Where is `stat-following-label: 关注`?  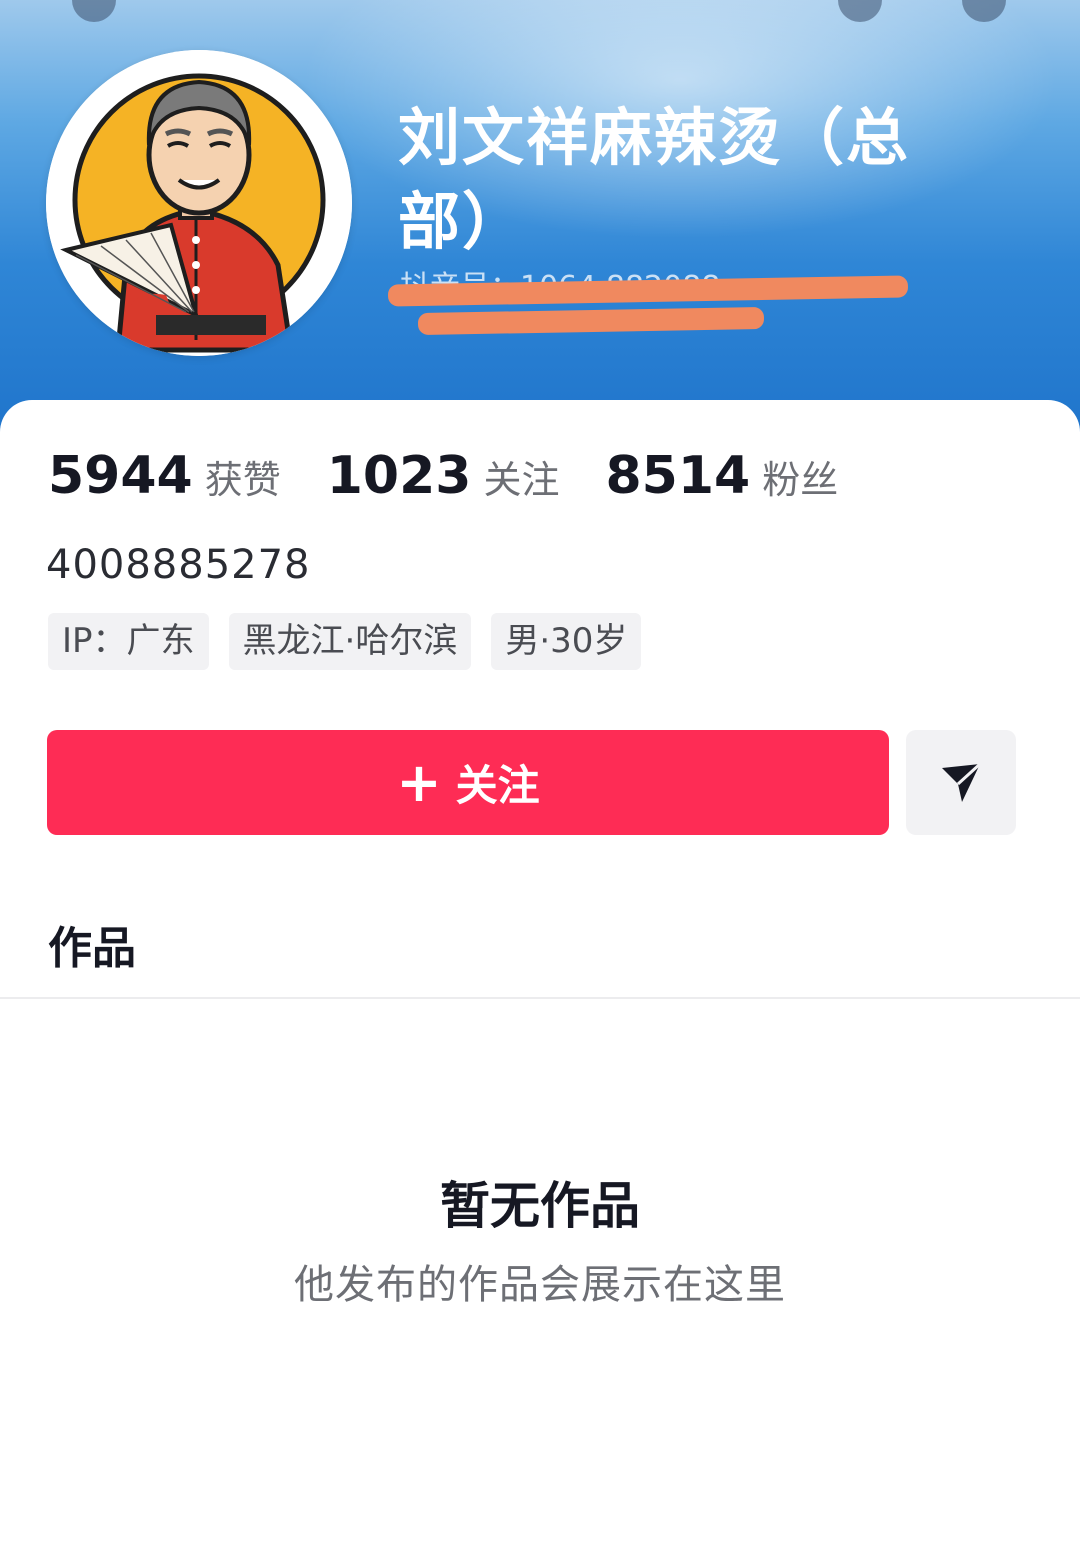 stat-following-label: 关注 is located at coordinates (521, 480).